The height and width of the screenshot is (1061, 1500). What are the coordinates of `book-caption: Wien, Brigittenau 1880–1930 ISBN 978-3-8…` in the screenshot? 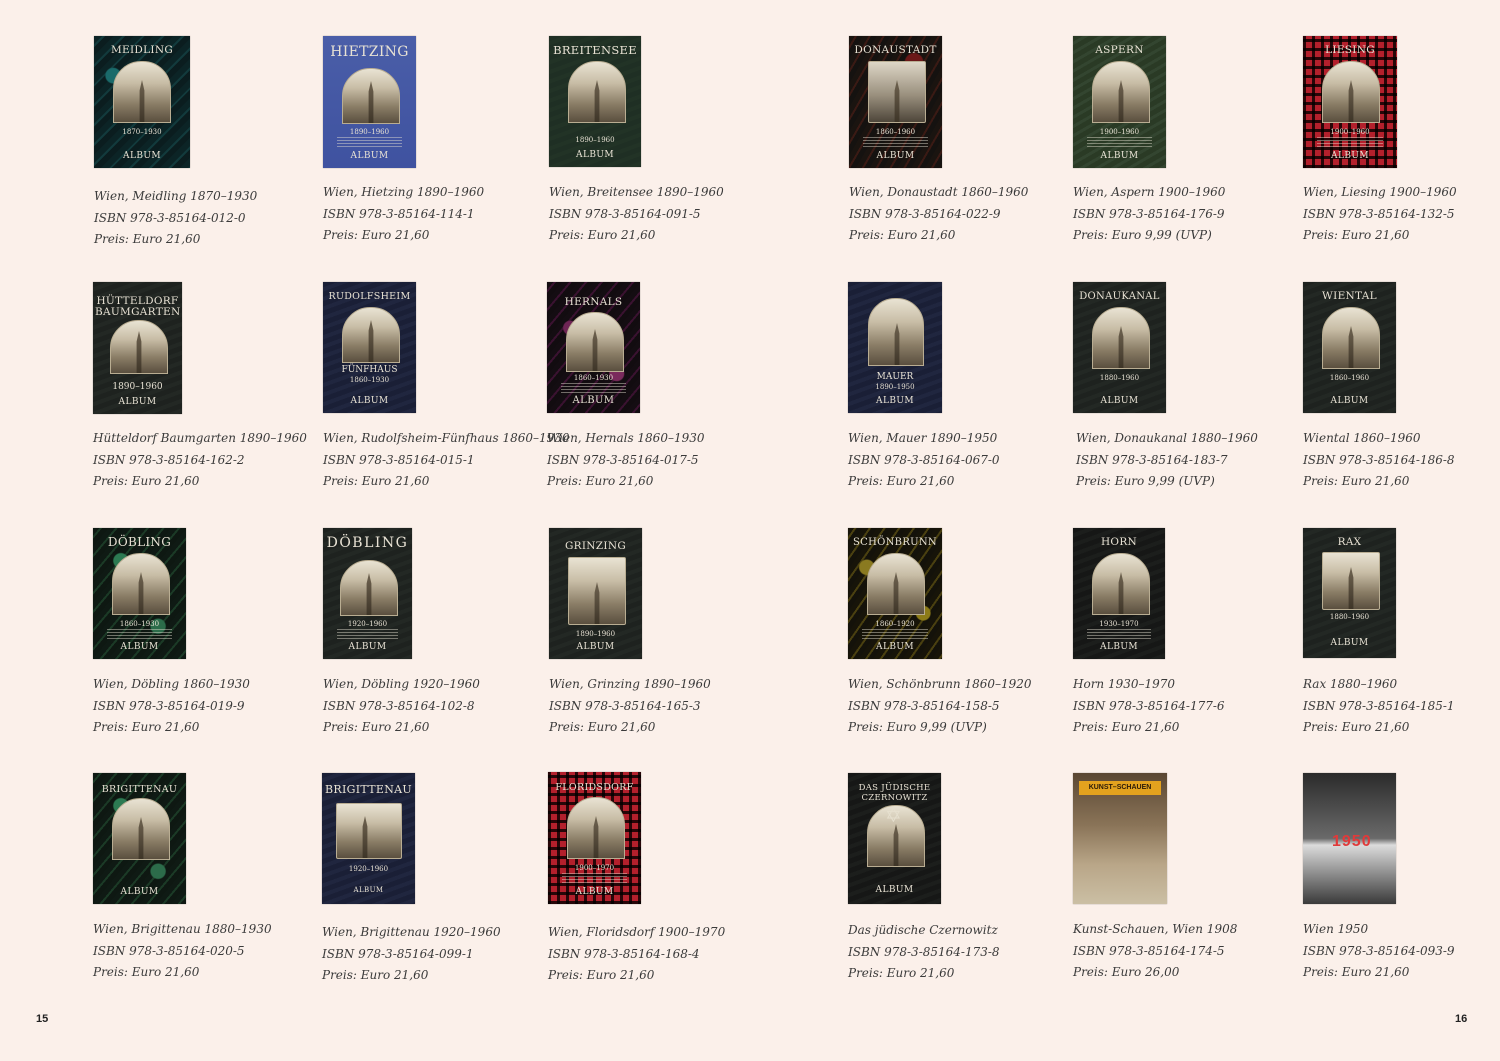 It's located at (200, 951).